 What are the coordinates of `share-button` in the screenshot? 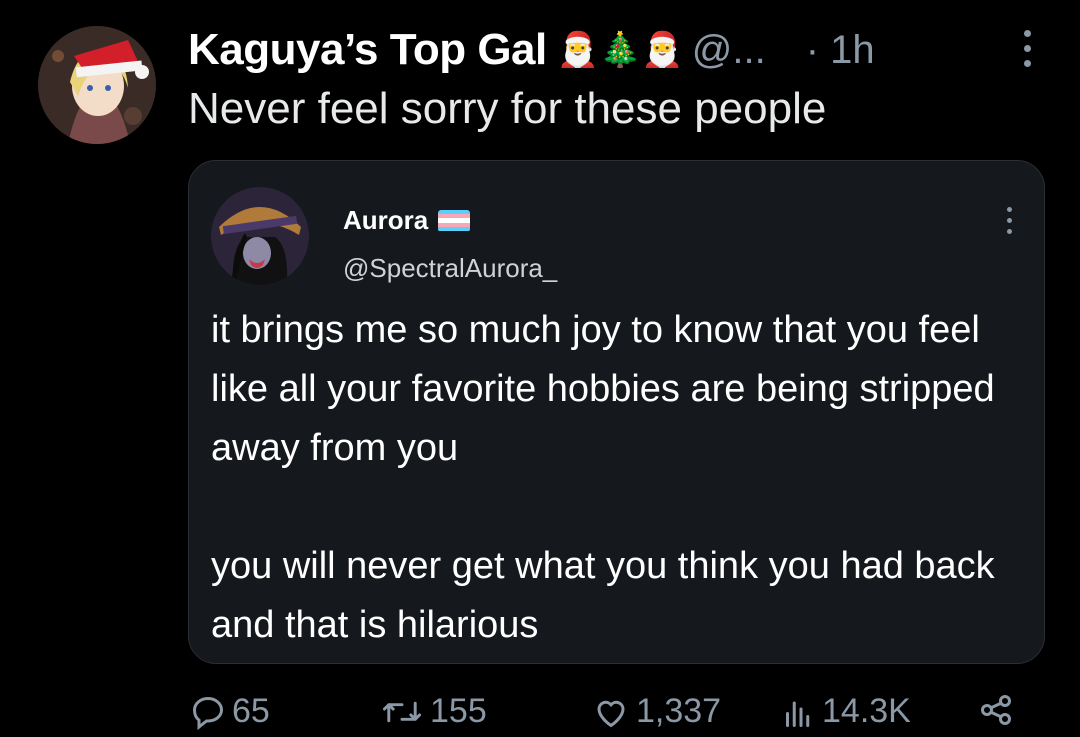 It's located at (999, 710).